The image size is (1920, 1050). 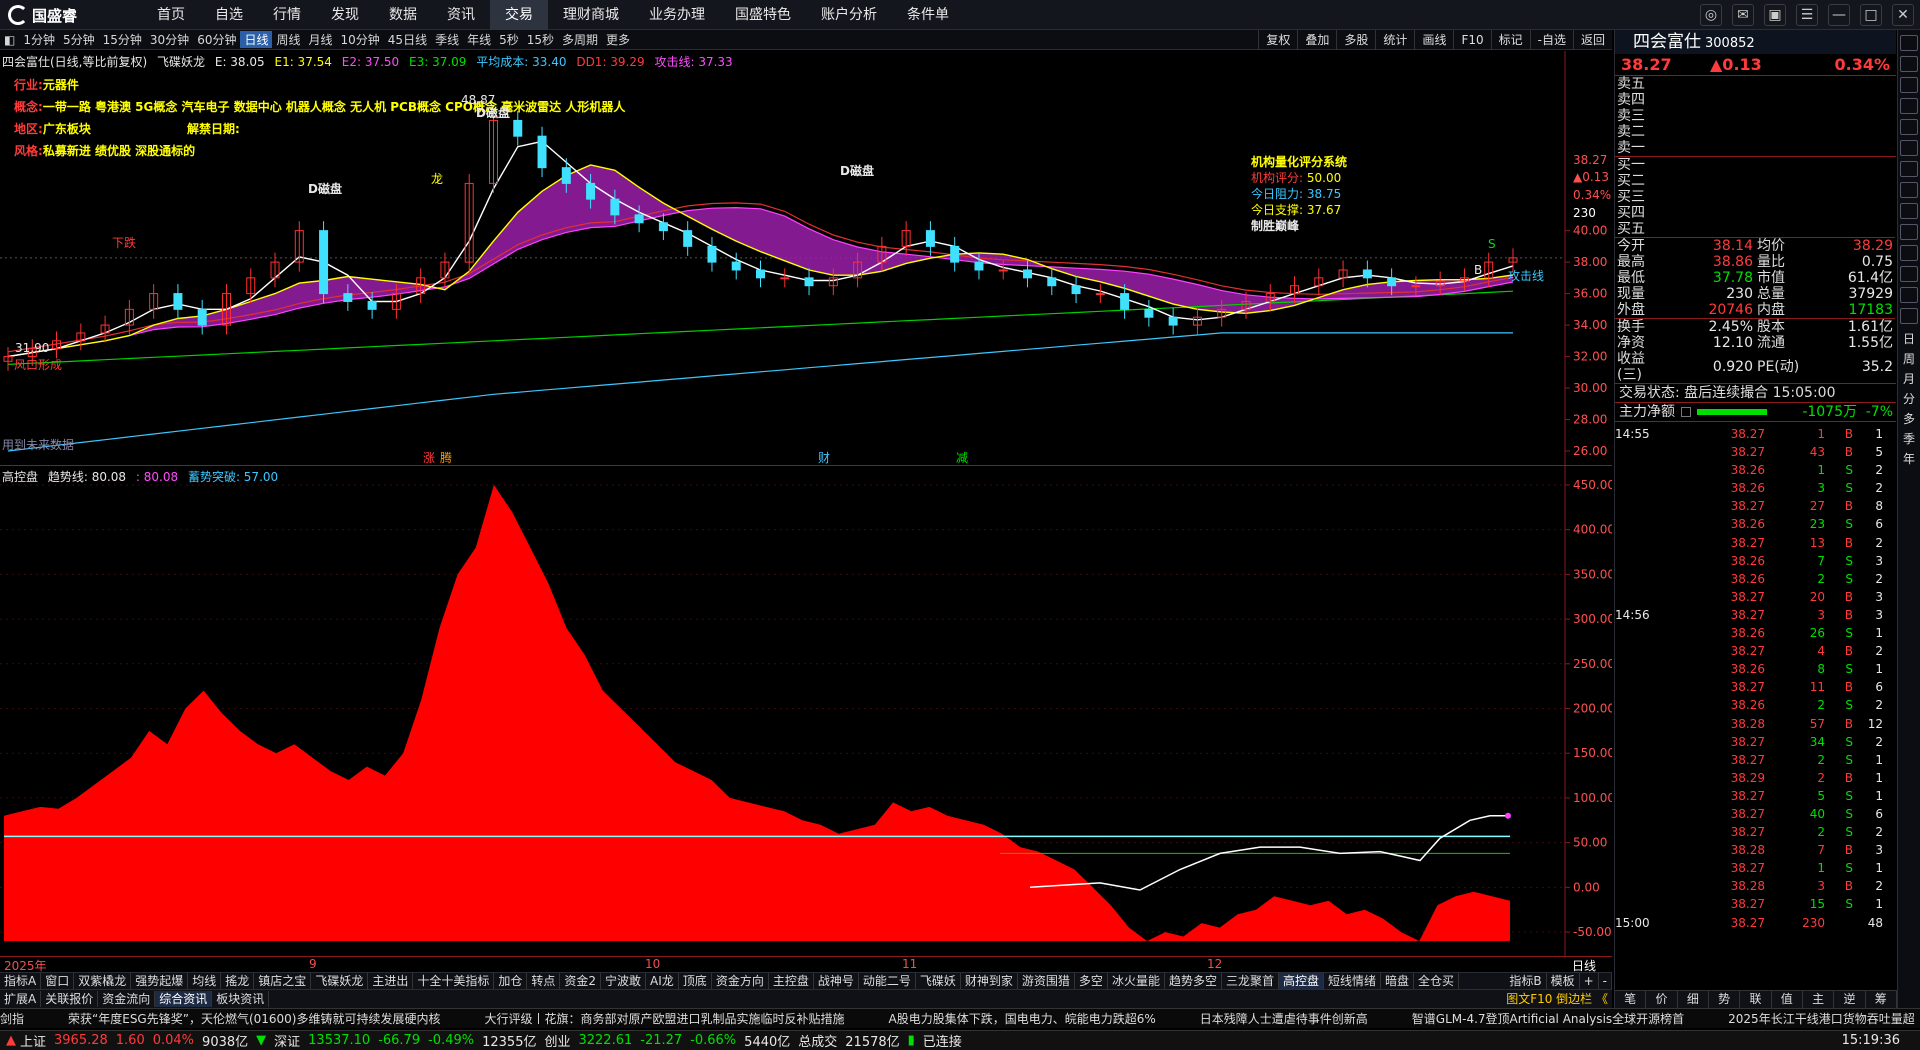 I want to click on menu-item: 发现, so click(x=345, y=15).